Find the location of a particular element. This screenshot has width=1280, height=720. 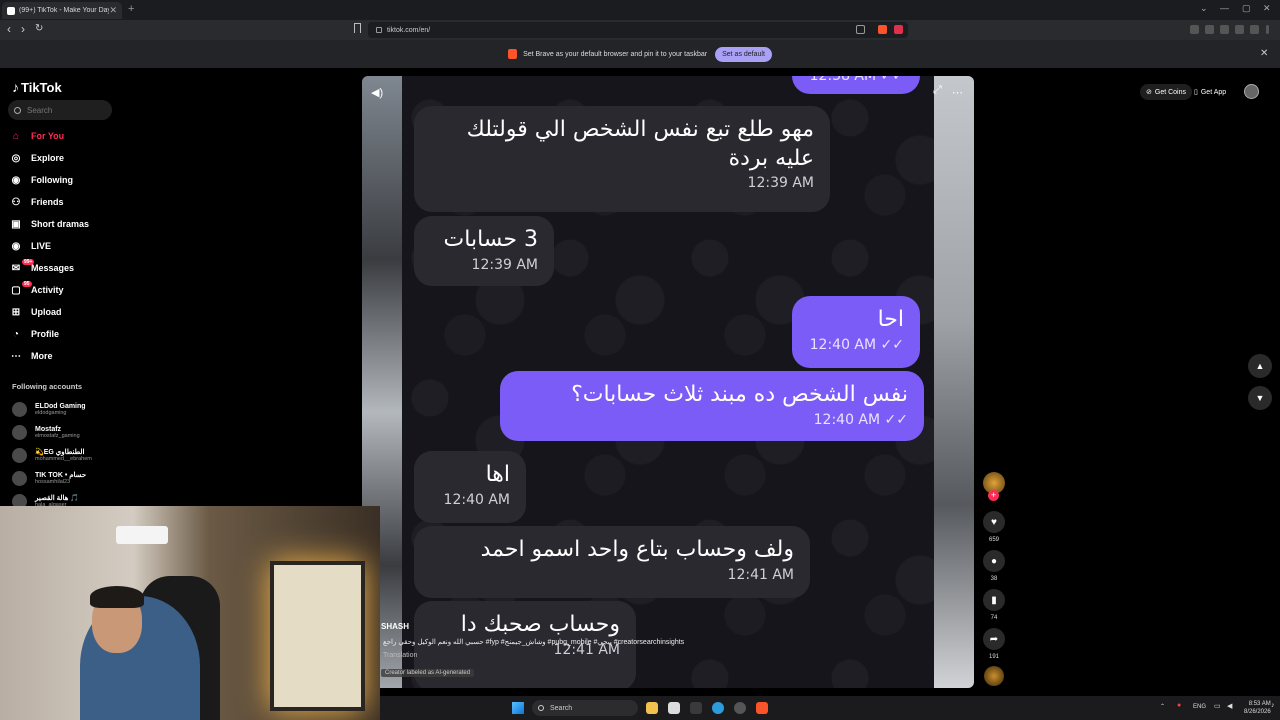

window-close-icon: ✕ is located at coordinates (1267, 8).